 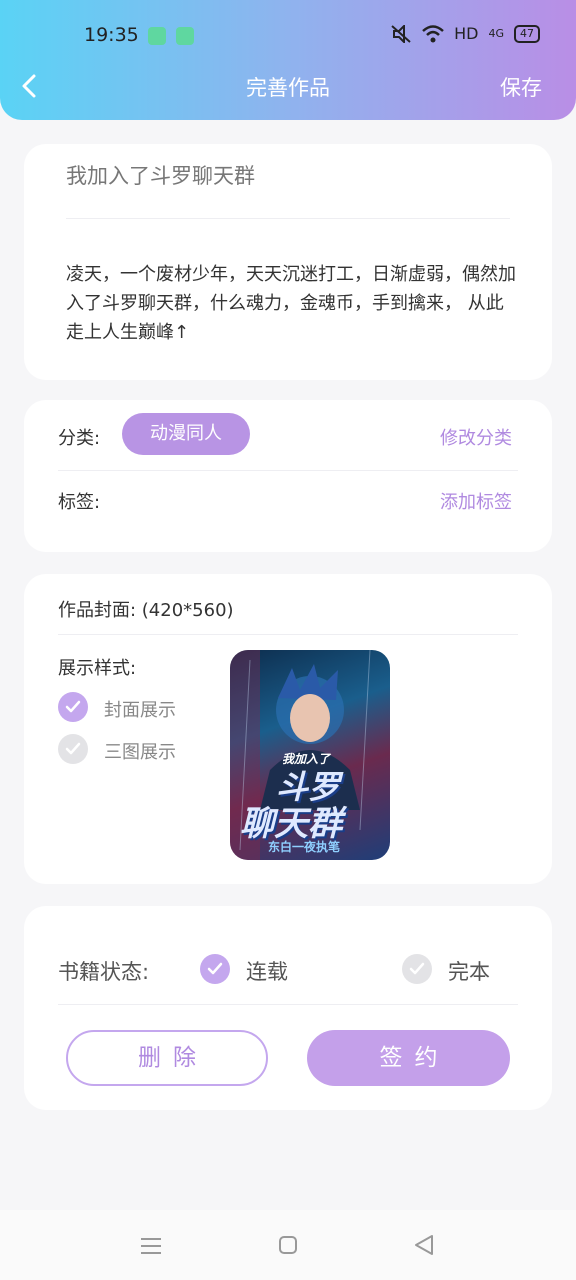 What do you see at coordinates (424, 1245) in the screenshot?
I see `back-nav-icon` at bounding box center [424, 1245].